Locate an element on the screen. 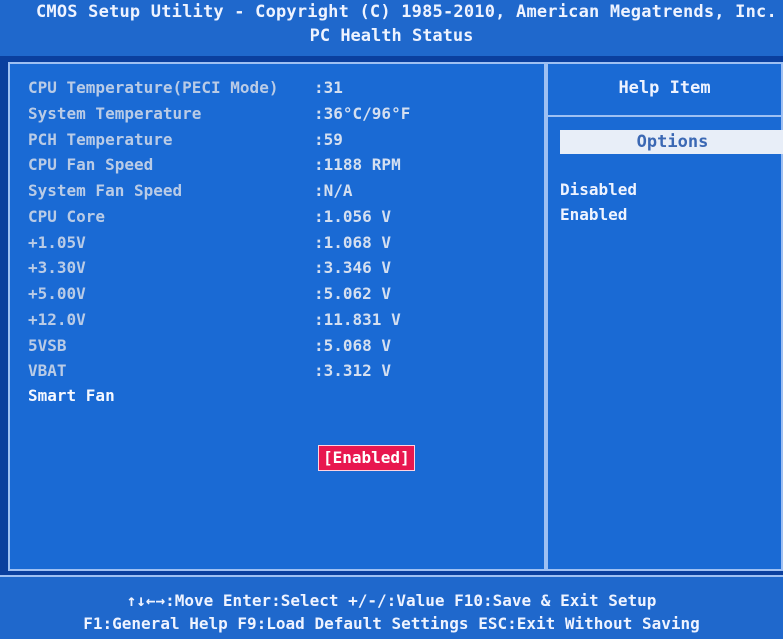 The width and height of the screenshot is (783, 639). setting-label: 5VSB is located at coordinates (47, 345).